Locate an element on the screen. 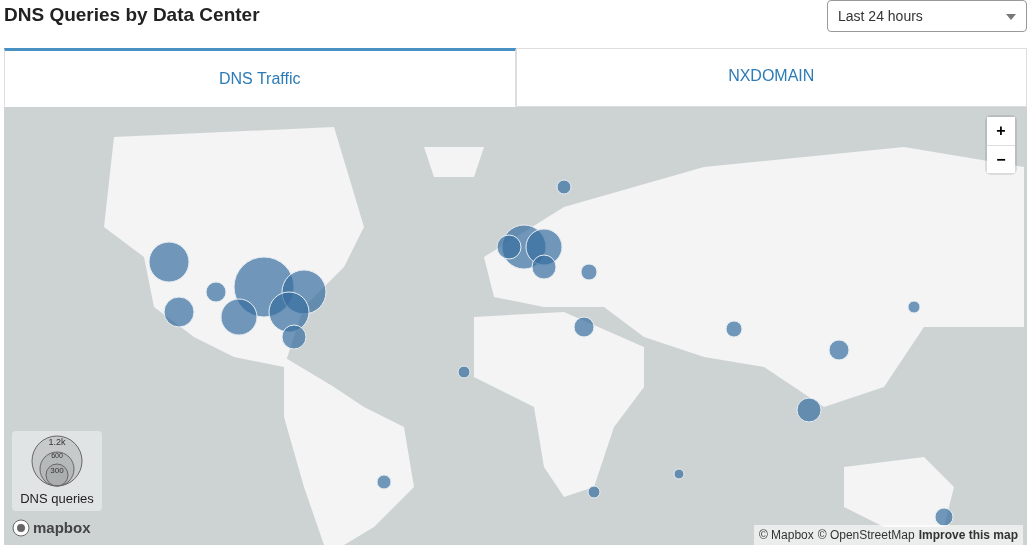  legend-size-label: 1.2k is located at coordinates (57, 442).